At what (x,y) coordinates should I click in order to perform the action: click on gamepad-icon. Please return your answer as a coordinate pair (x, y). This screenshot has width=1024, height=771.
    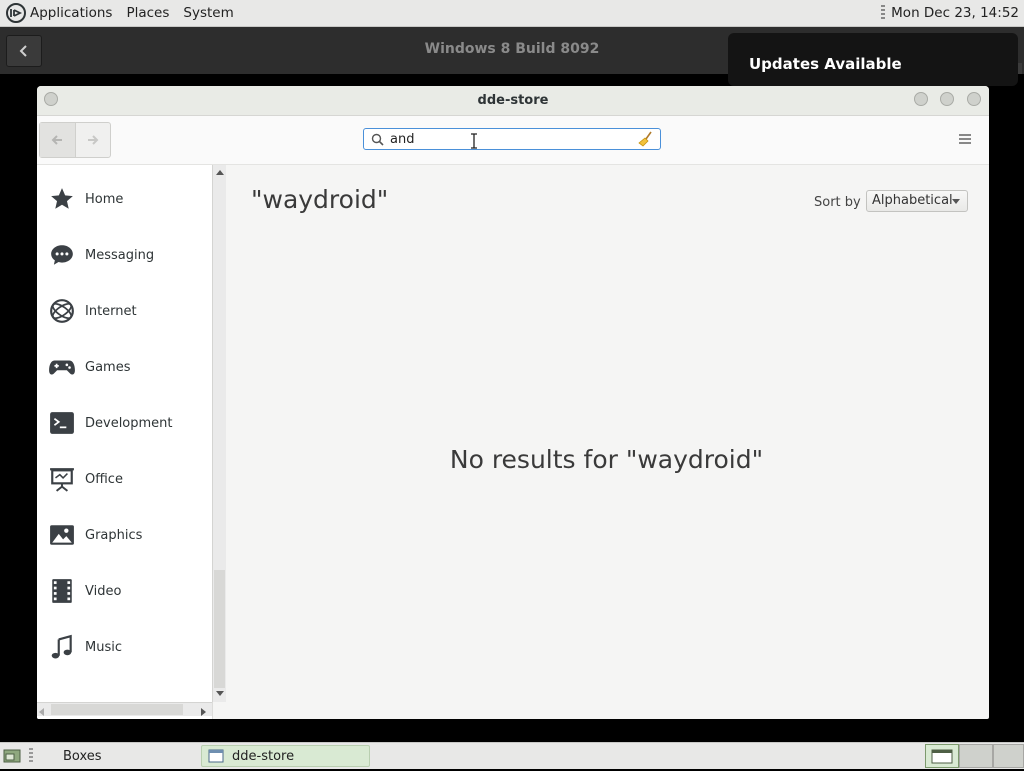
    Looking at the image, I should click on (62, 367).